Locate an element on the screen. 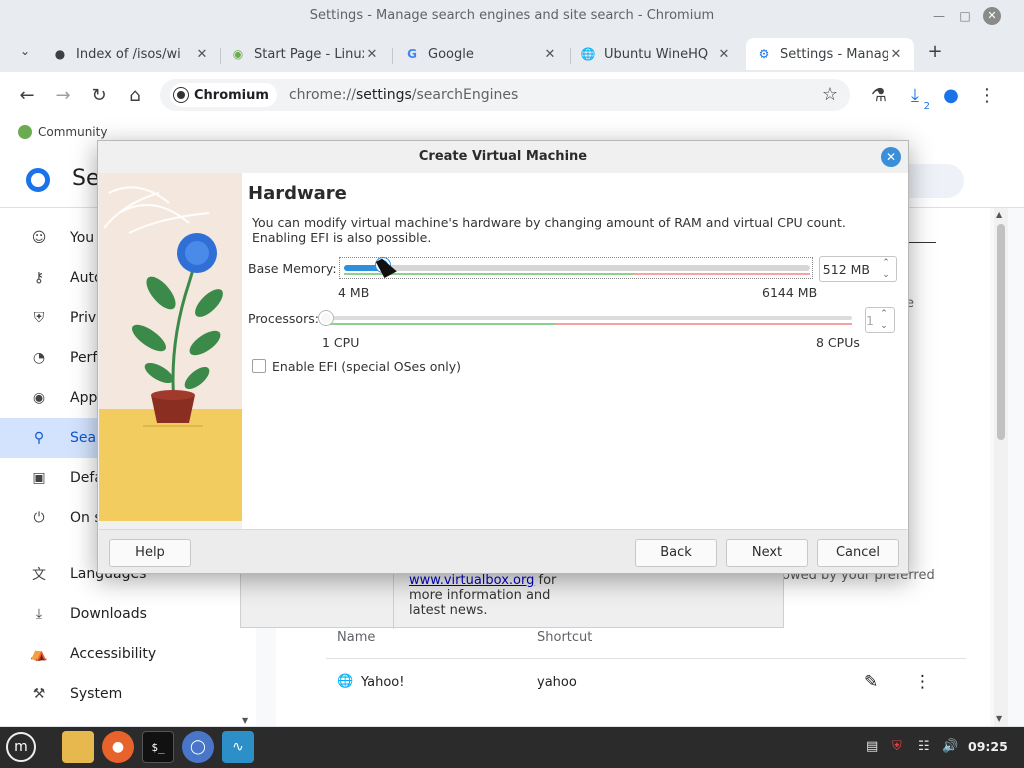 Image resolution: width=1024 pixels, height=768 pixels. flower-pot-illustration is located at coordinates (170, 347).